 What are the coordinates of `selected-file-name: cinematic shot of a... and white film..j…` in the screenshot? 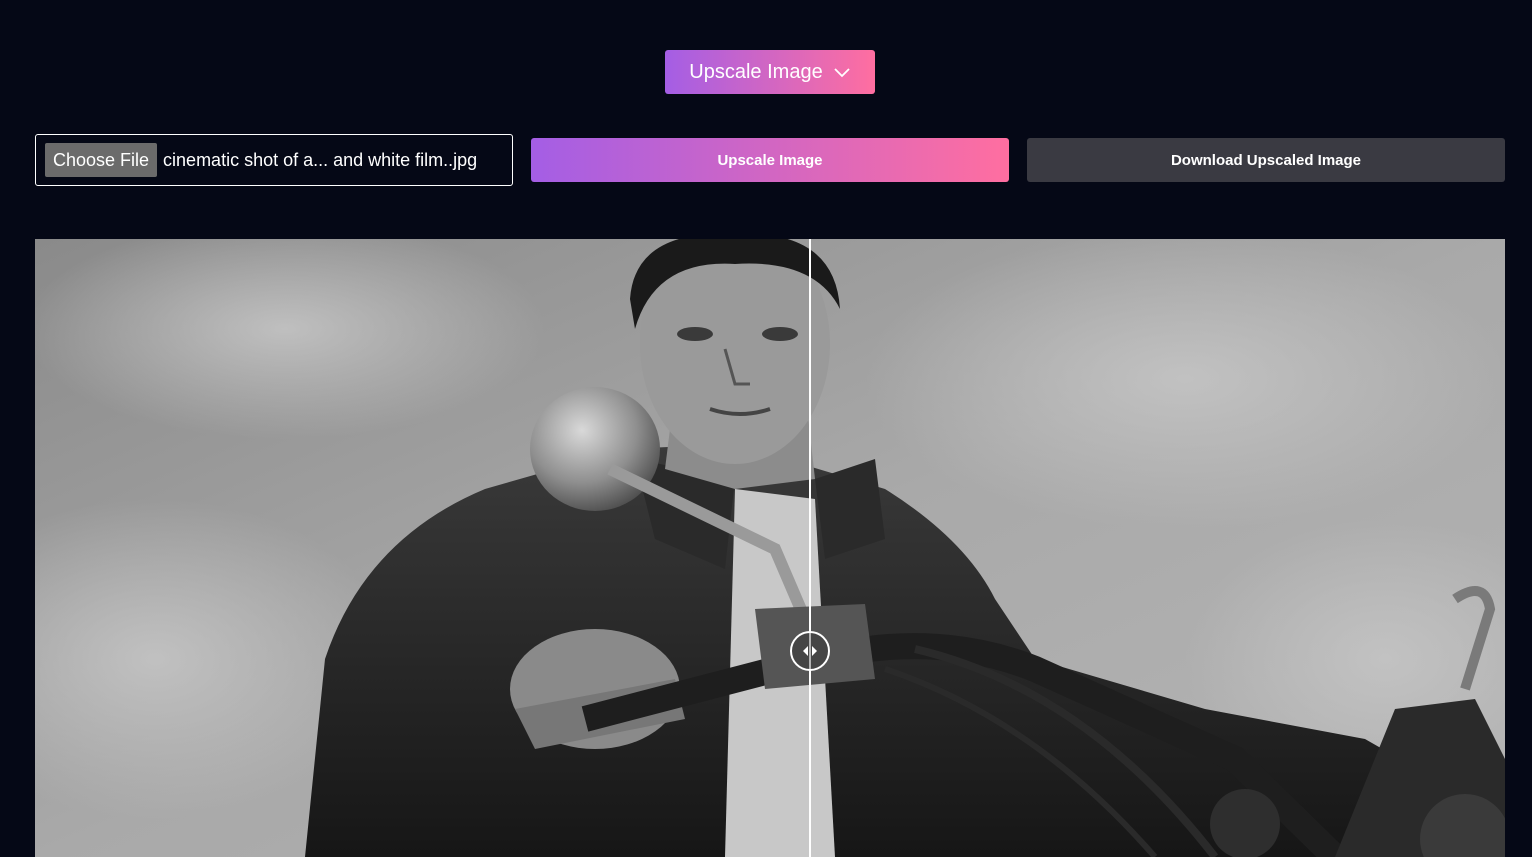 It's located at (320, 159).